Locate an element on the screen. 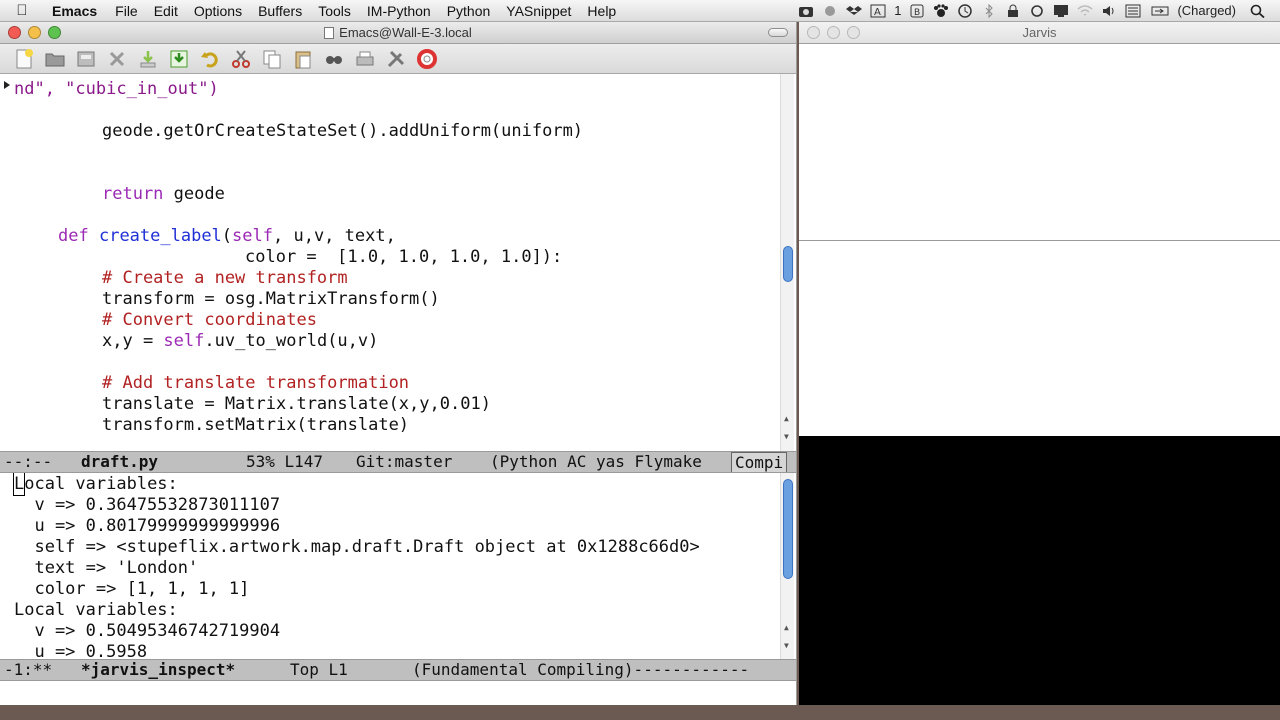  preferences-icon is located at coordinates (396, 58).